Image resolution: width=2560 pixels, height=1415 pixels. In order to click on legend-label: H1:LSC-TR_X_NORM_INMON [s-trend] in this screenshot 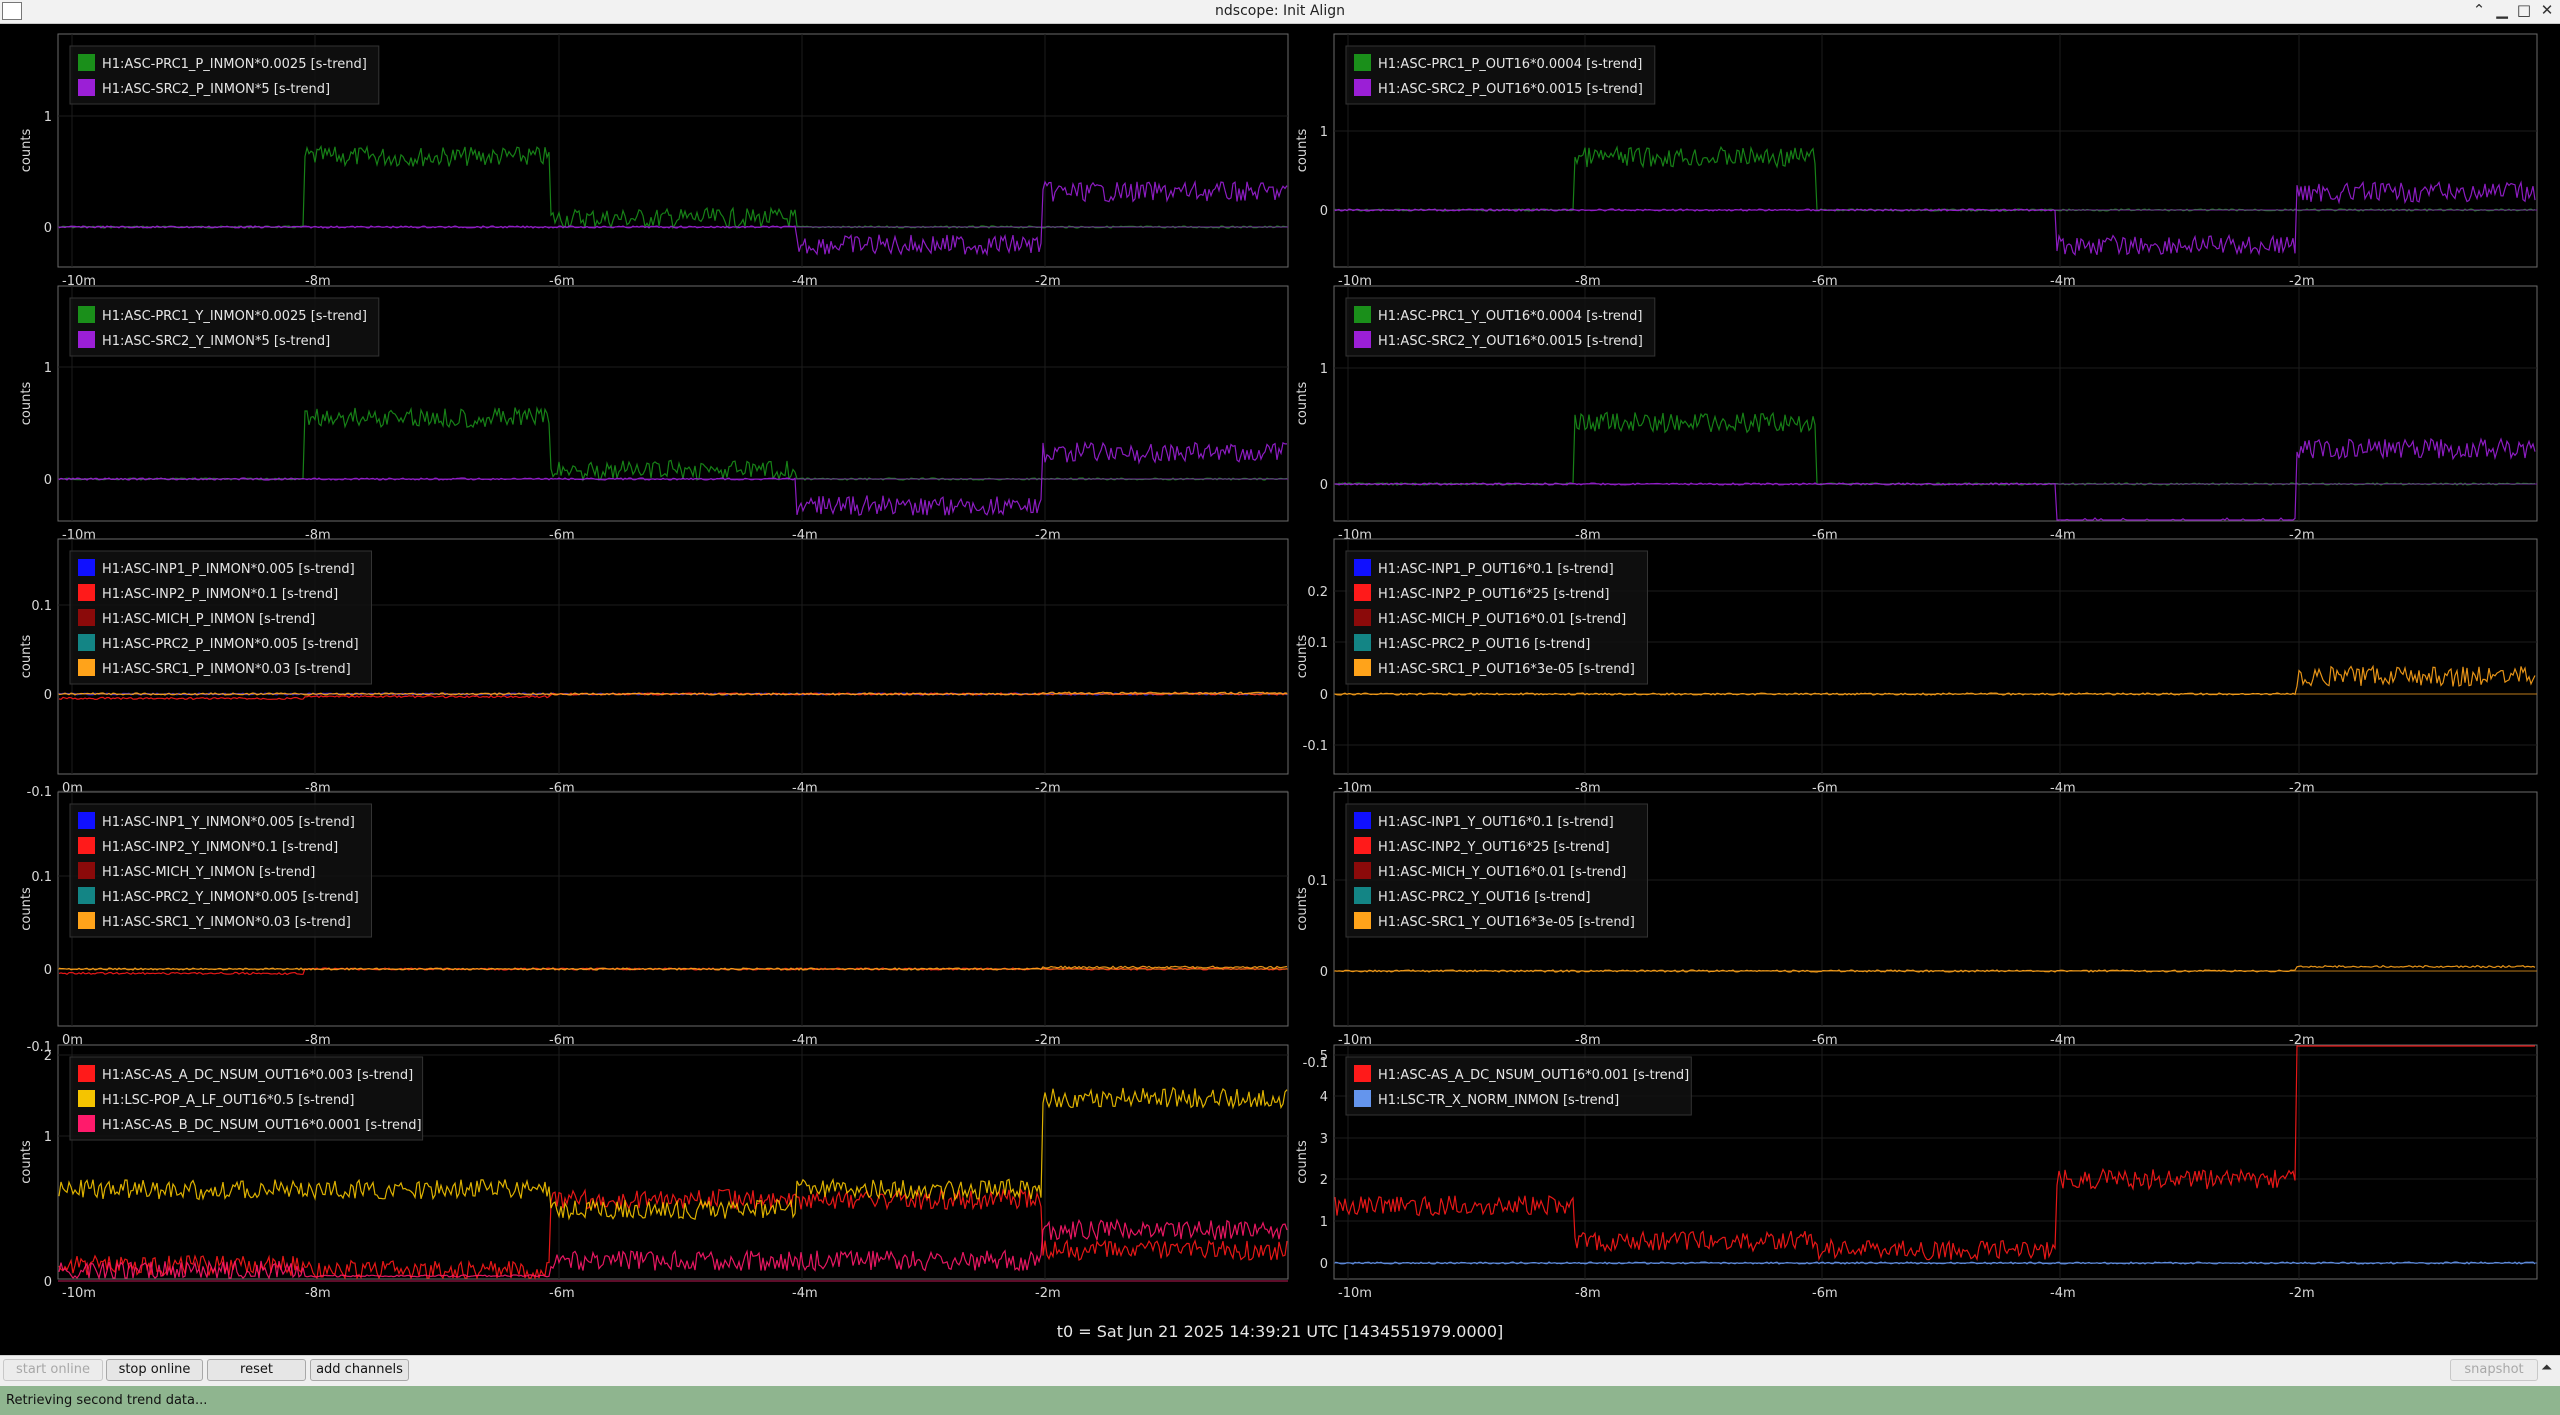, I will do `click(1498, 1100)`.